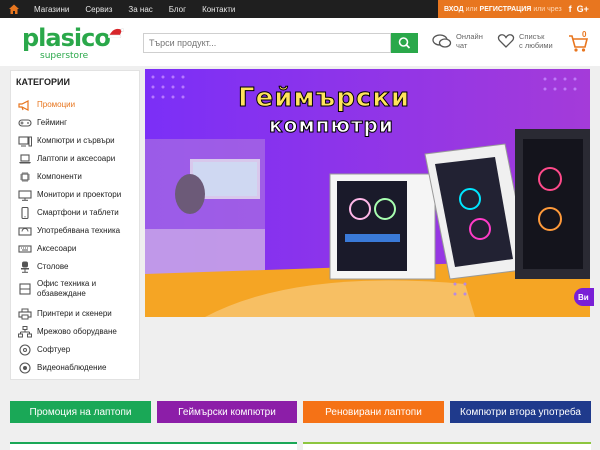 The height and width of the screenshot is (450, 600). Describe the element at coordinates (454, 9) in the screenshot. I see `login-link: ВХОД` at that location.